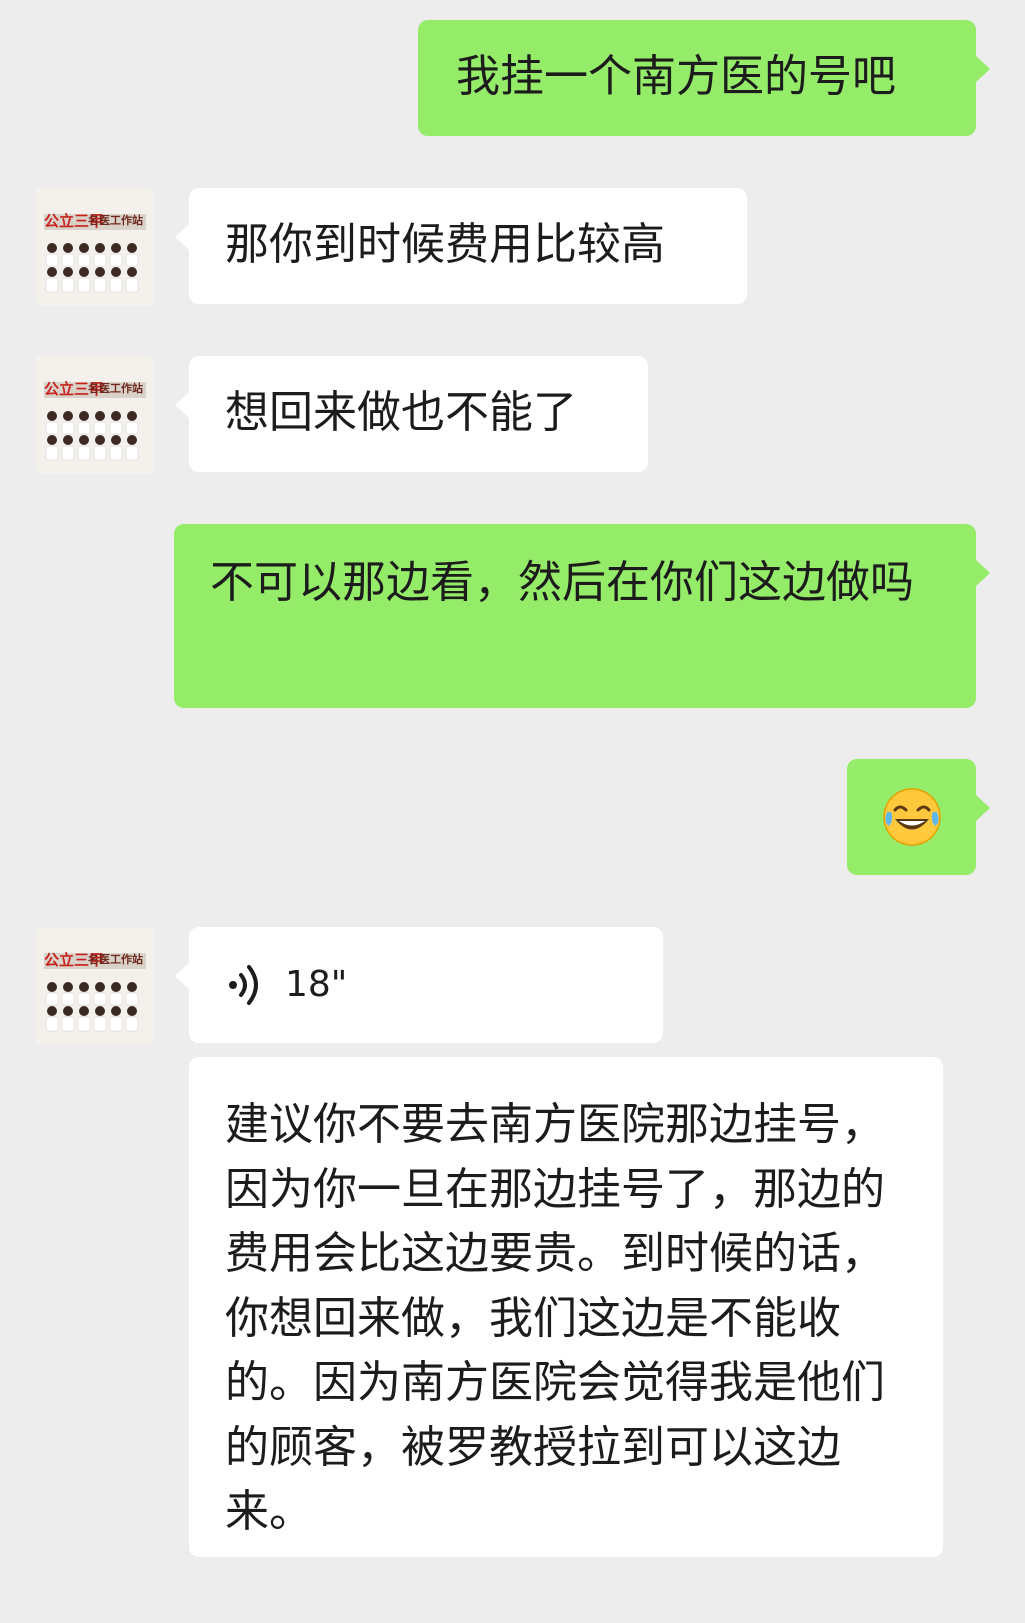 This screenshot has width=1025, height=1623. What do you see at coordinates (582, 616) in the screenshot?
I see `message-bubble-outgoing: 不可以那边看，然后在你们这边做吗` at bounding box center [582, 616].